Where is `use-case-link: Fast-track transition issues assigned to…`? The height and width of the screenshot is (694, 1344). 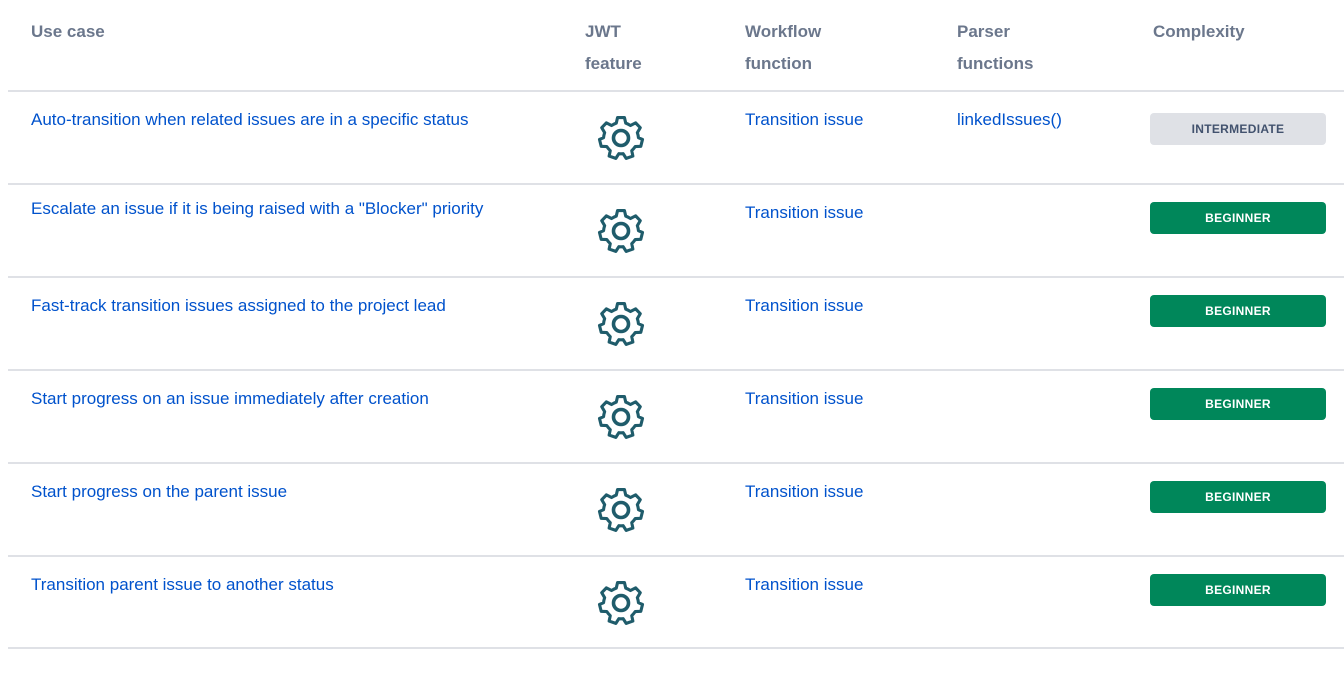
use-case-link: Fast-track transition issues assigned to… is located at coordinates (291, 306).